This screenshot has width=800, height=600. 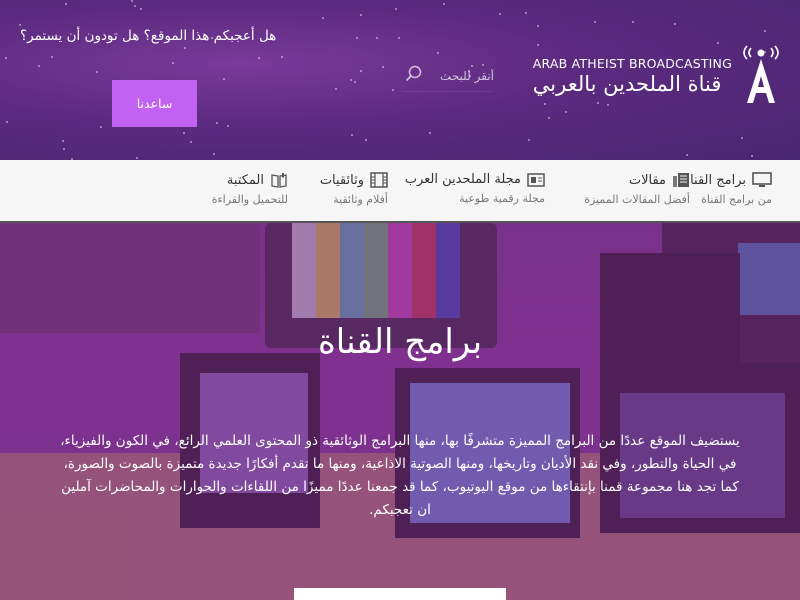 I want to click on nav-title: المكتبة, so click(x=245, y=180).